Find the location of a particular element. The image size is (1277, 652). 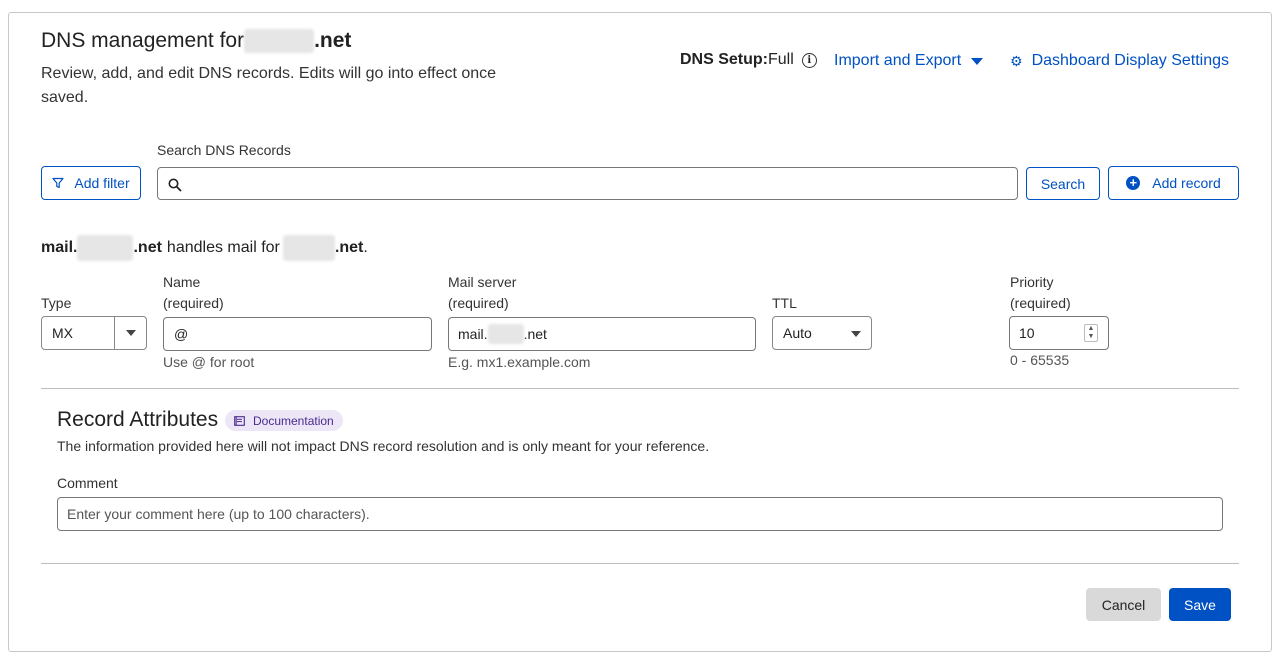

name-input: @ is located at coordinates (297, 334).